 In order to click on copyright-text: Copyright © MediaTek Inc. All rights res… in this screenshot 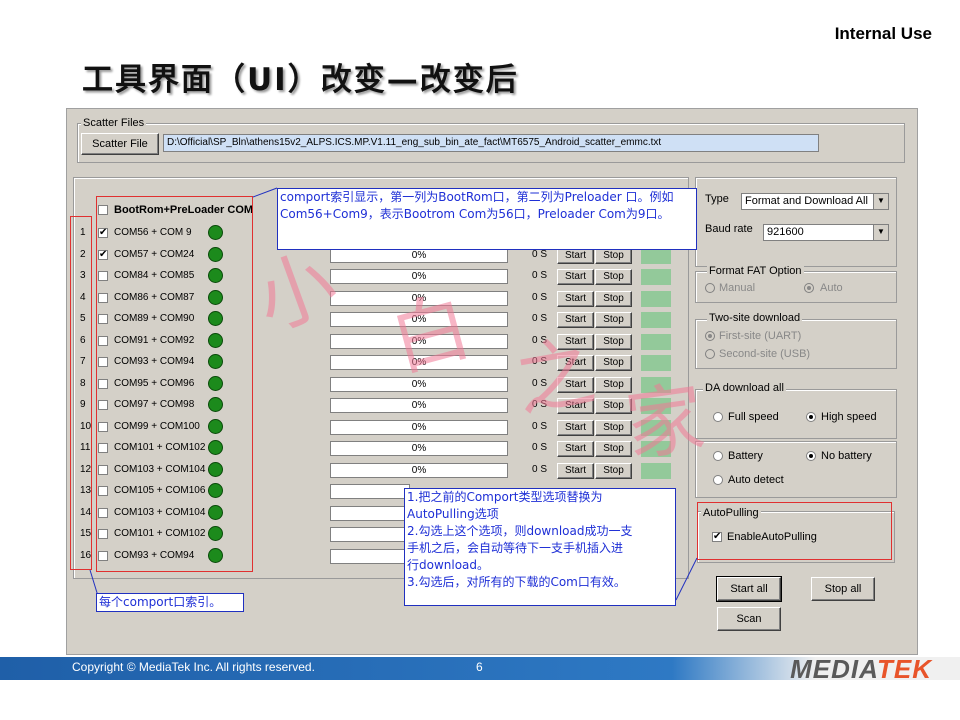, I will do `click(193, 667)`.